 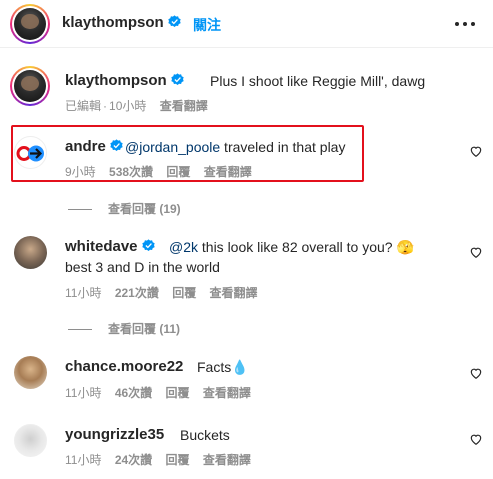 What do you see at coordinates (166, 292) in the screenshot?
I see `comment-meta: 11小時 221次讚 回覆 查看翻譯` at bounding box center [166, 292].